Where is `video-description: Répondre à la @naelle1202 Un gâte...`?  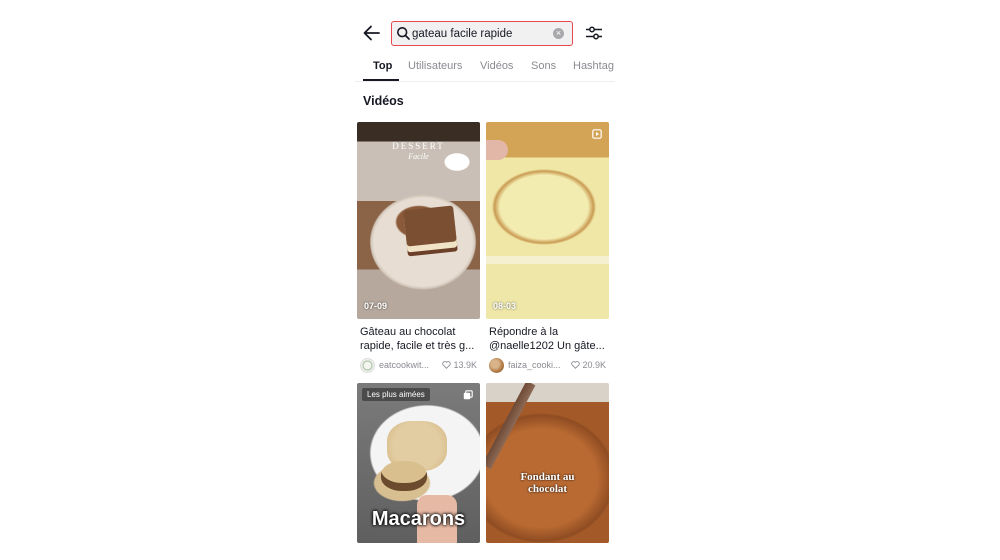
video-description: Répondre à la @naelle1202 Un gâte... is located at coordinates (547, 339).